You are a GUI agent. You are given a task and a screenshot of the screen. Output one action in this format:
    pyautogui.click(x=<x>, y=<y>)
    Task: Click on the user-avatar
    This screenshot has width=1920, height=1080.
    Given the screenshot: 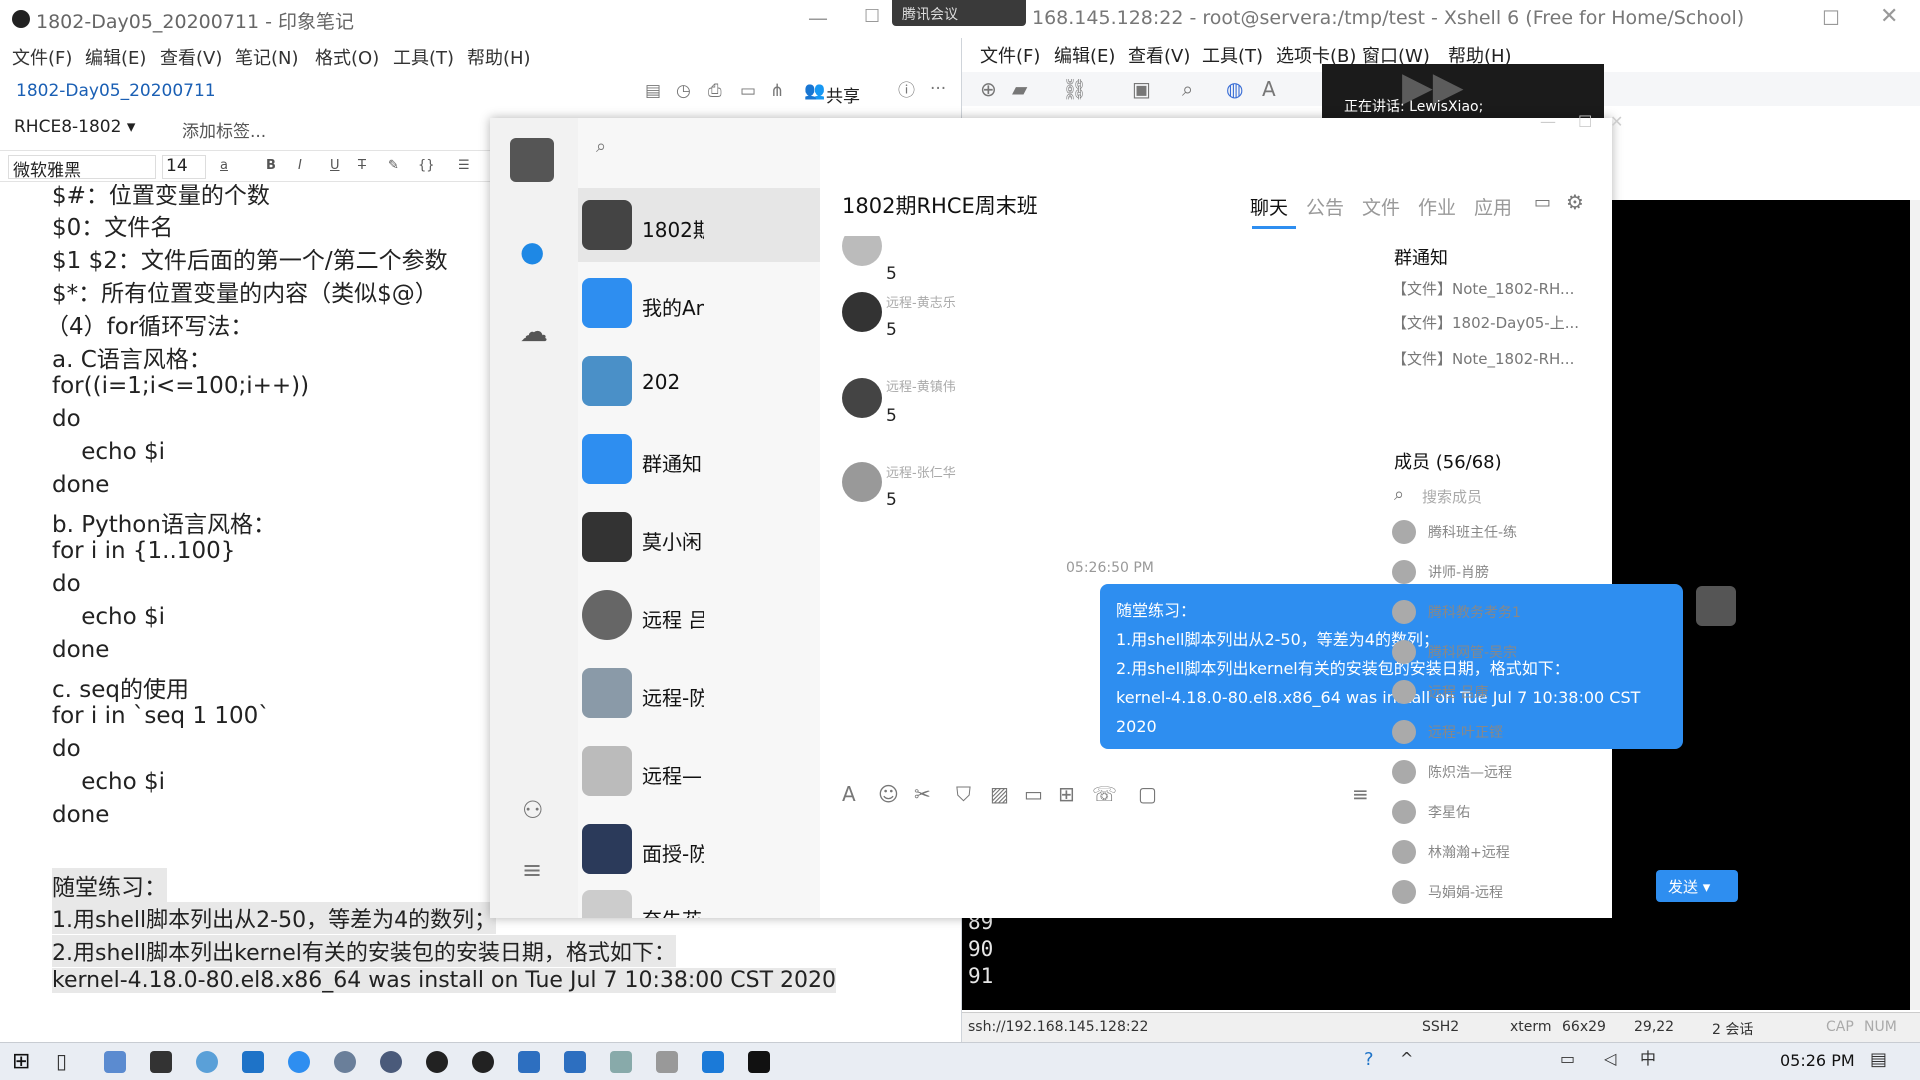 What is the action you would take?
    pyautogui.click(x=532, y=160)
    